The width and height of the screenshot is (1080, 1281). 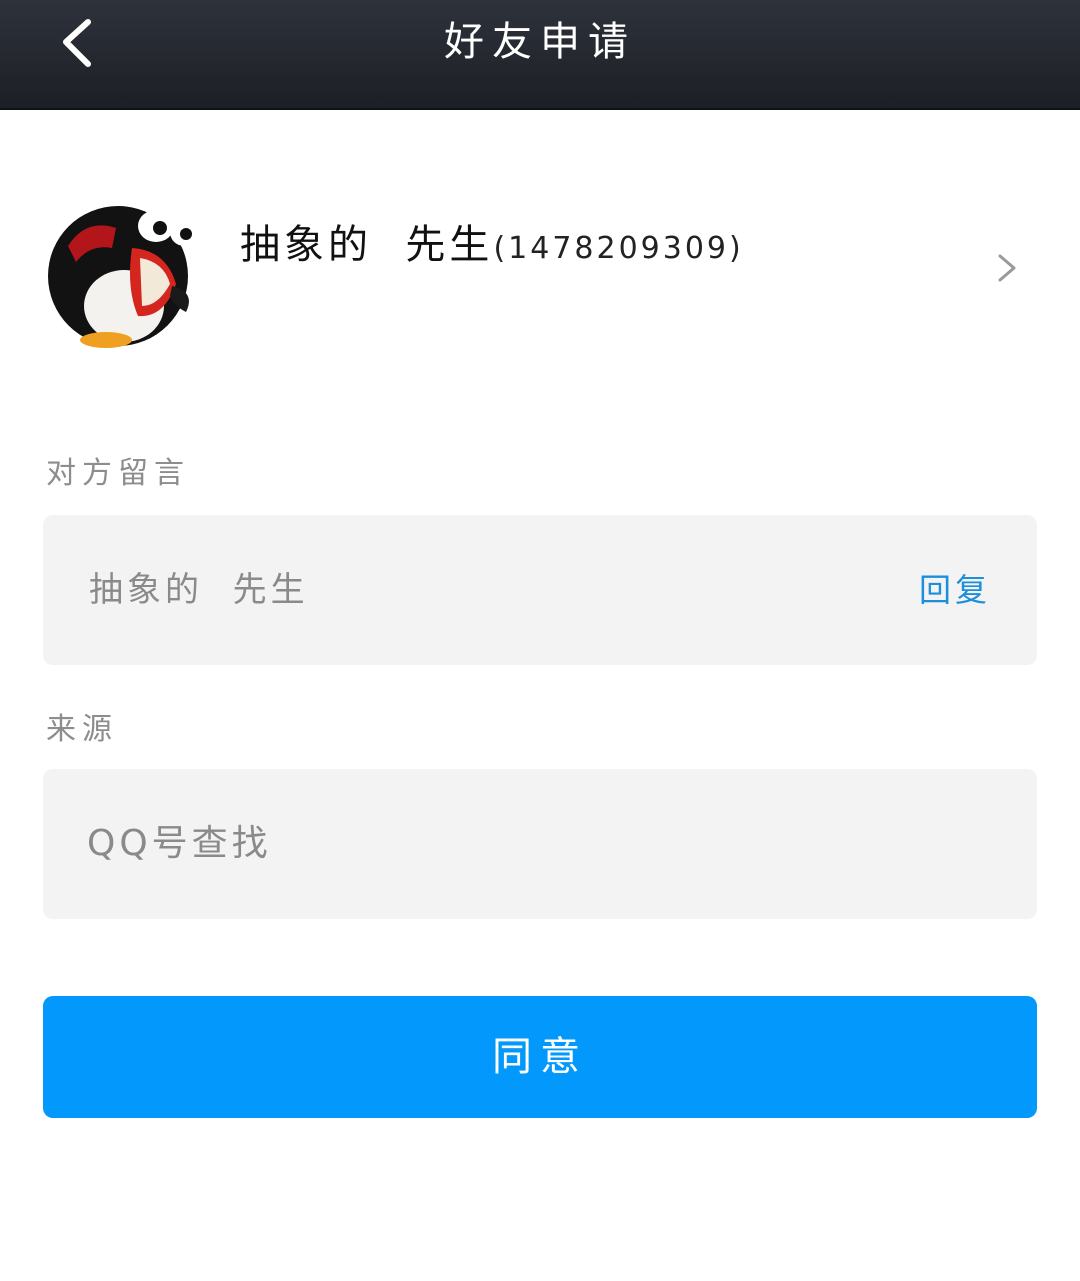 I want to click on profile-qq-number: (1478209309), so click(x=618, y=248).